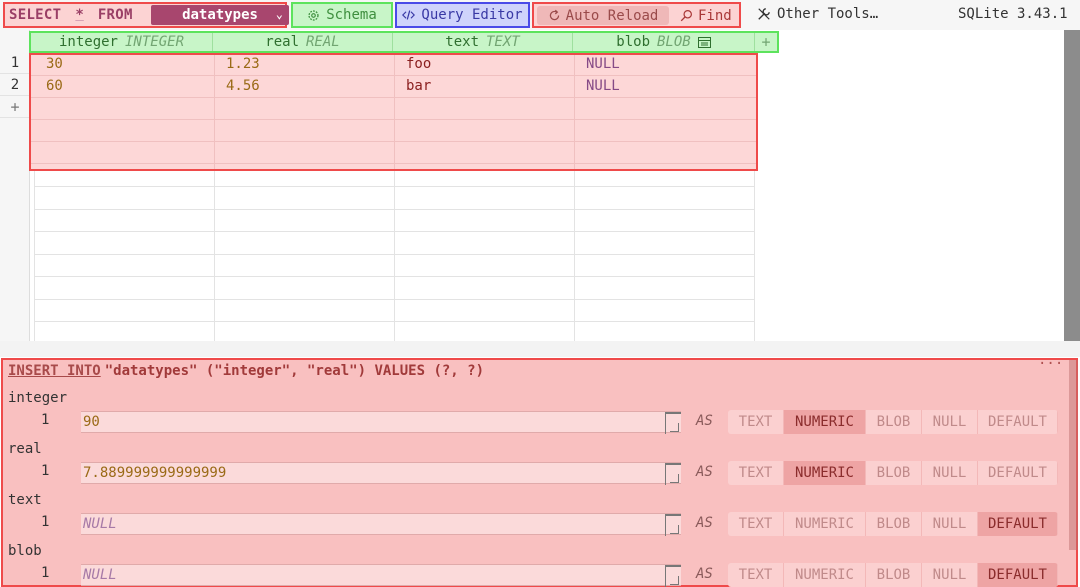 The image size is (1080, 587). Describe the element at coordinates (381, 473) in the screenshot. I see `param-value-input: 7.889999999999999` at that location.